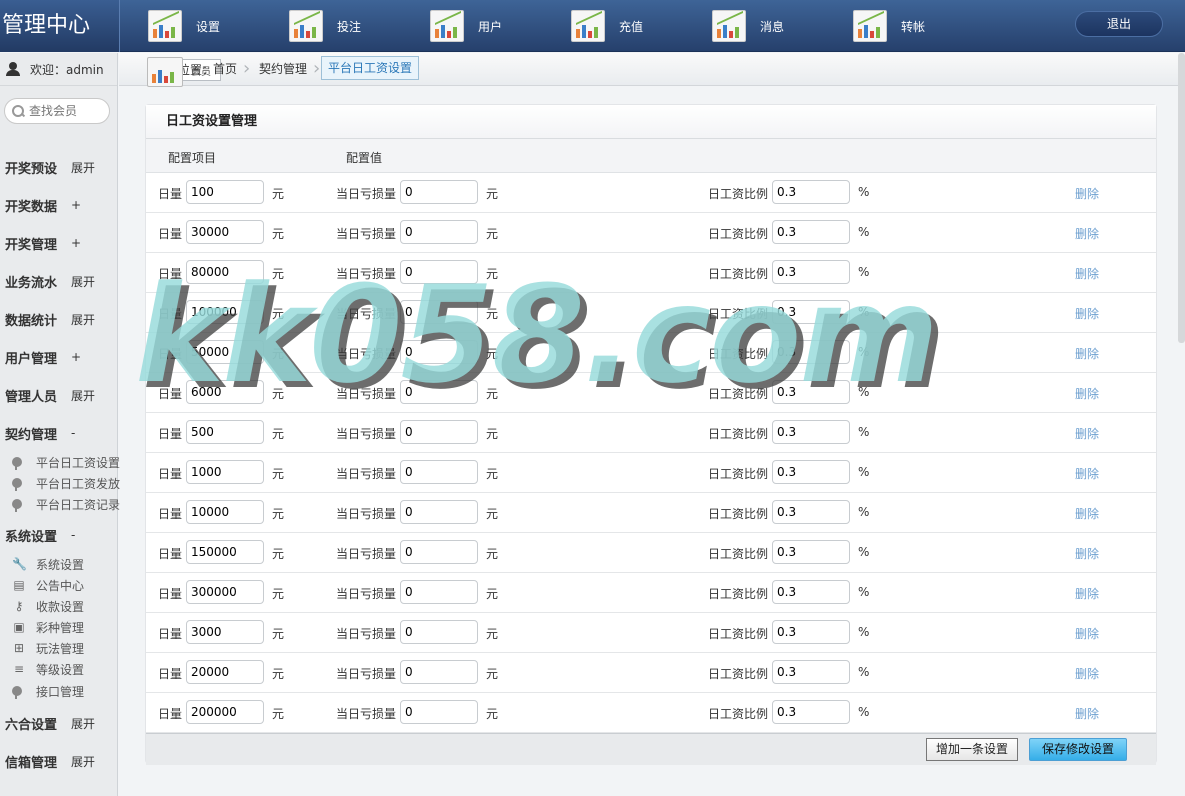  What do you see at coordinates (60, 761) in the screenshot?
I see `sidebar-menu-group: 信箱管理 展开` at bounding box center [60, 761].